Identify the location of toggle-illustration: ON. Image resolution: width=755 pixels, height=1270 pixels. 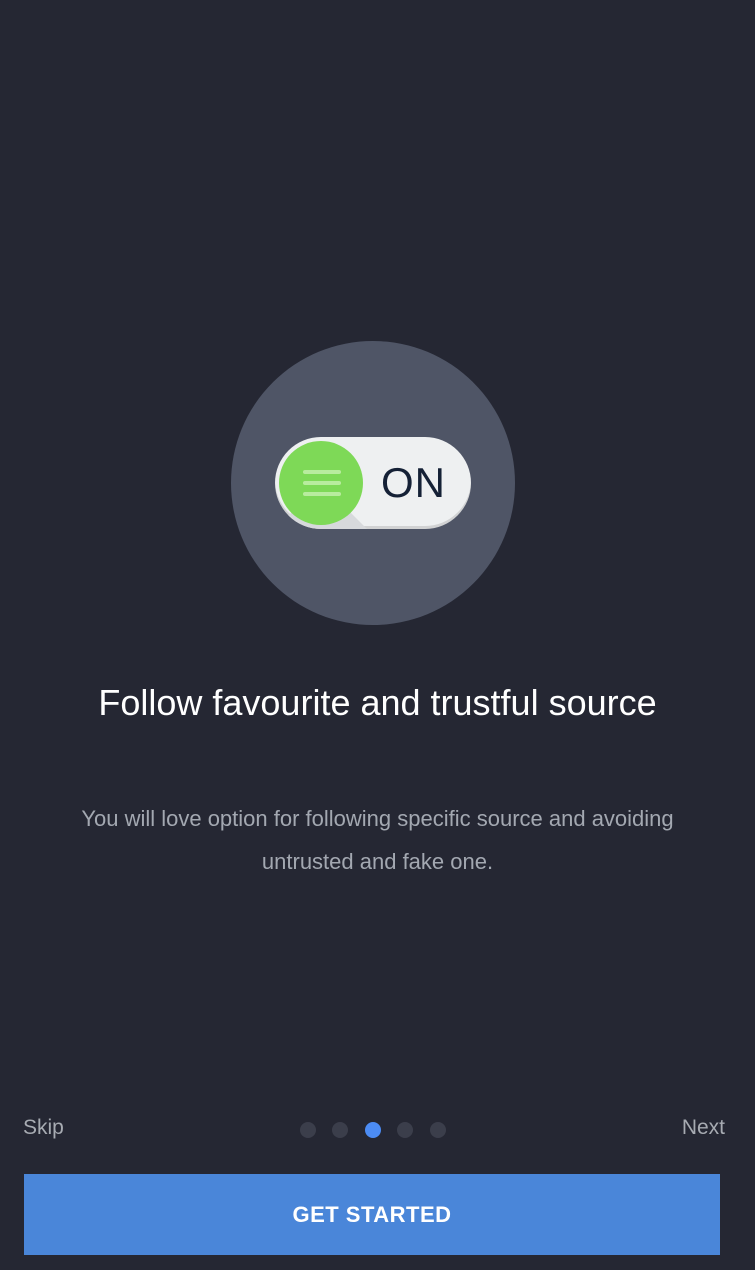
(373, 483).